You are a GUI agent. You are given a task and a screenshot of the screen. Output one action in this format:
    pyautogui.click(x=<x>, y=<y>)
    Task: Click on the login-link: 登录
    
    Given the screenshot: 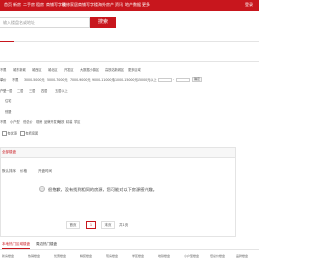 What is the action you would take?
    pyautogui.click(x=249, y=5)
    